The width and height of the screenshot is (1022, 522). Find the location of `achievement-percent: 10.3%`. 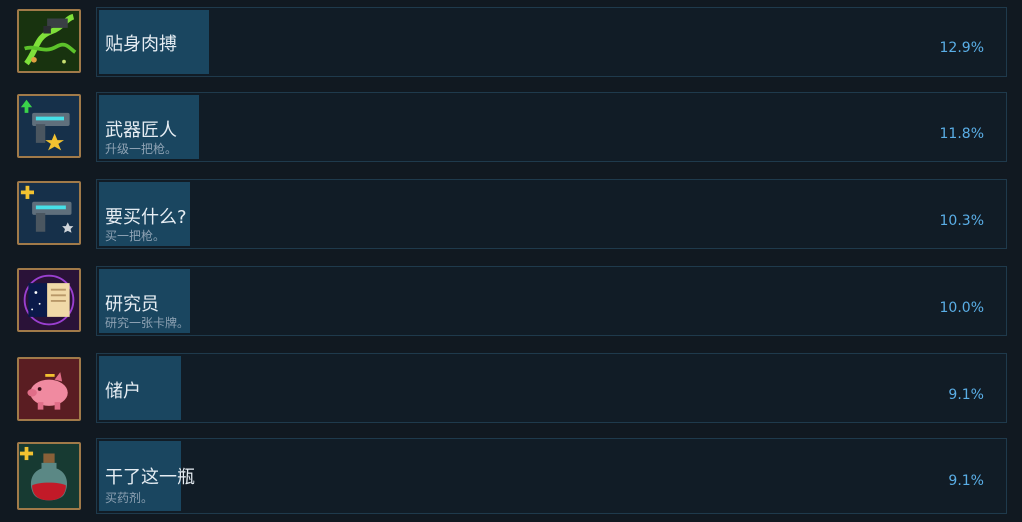

achievement-percent: 10.3% is located at coordinates (961, 221).